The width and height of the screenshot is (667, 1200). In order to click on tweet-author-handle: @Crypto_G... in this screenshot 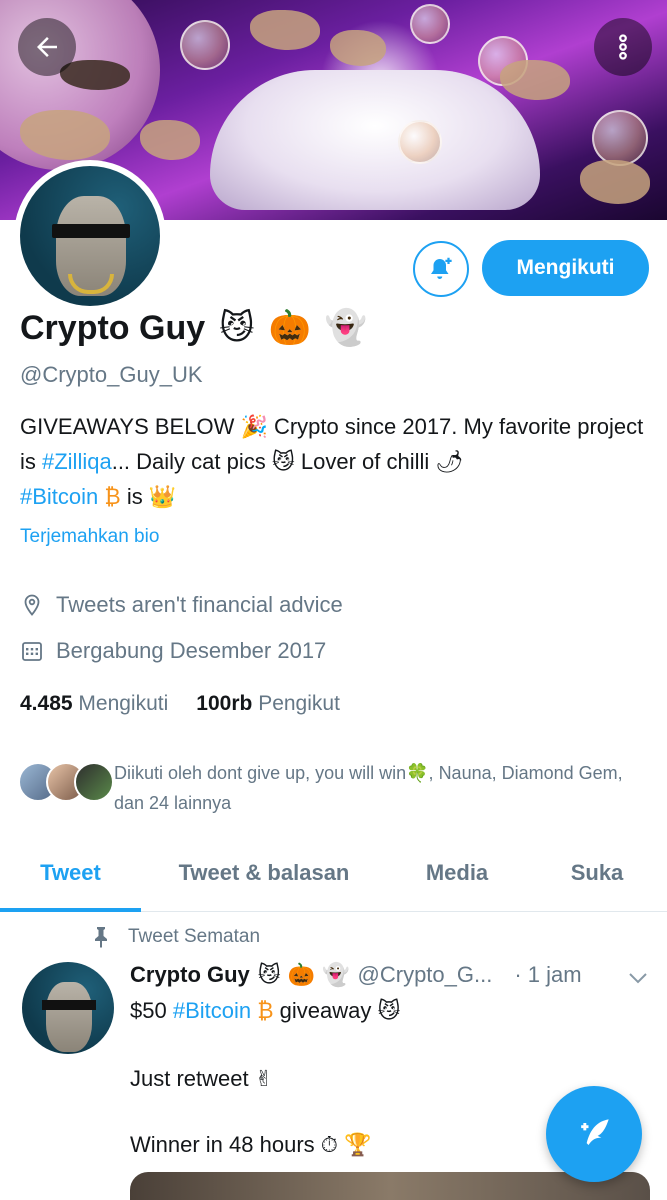, I will do `click(425, 975)`.